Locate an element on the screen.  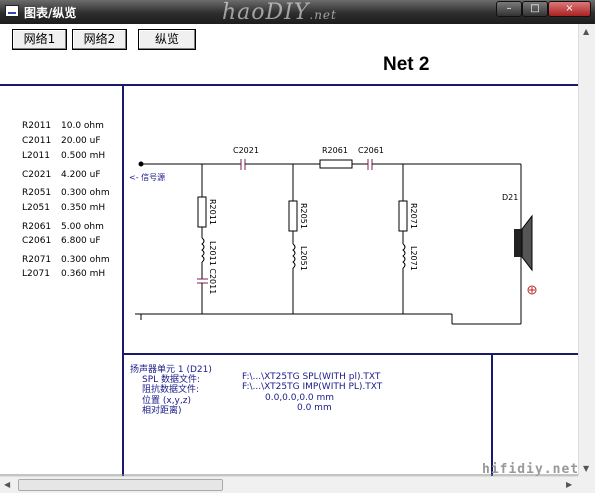
r2051-resistor is located at coordinates (293, 216).